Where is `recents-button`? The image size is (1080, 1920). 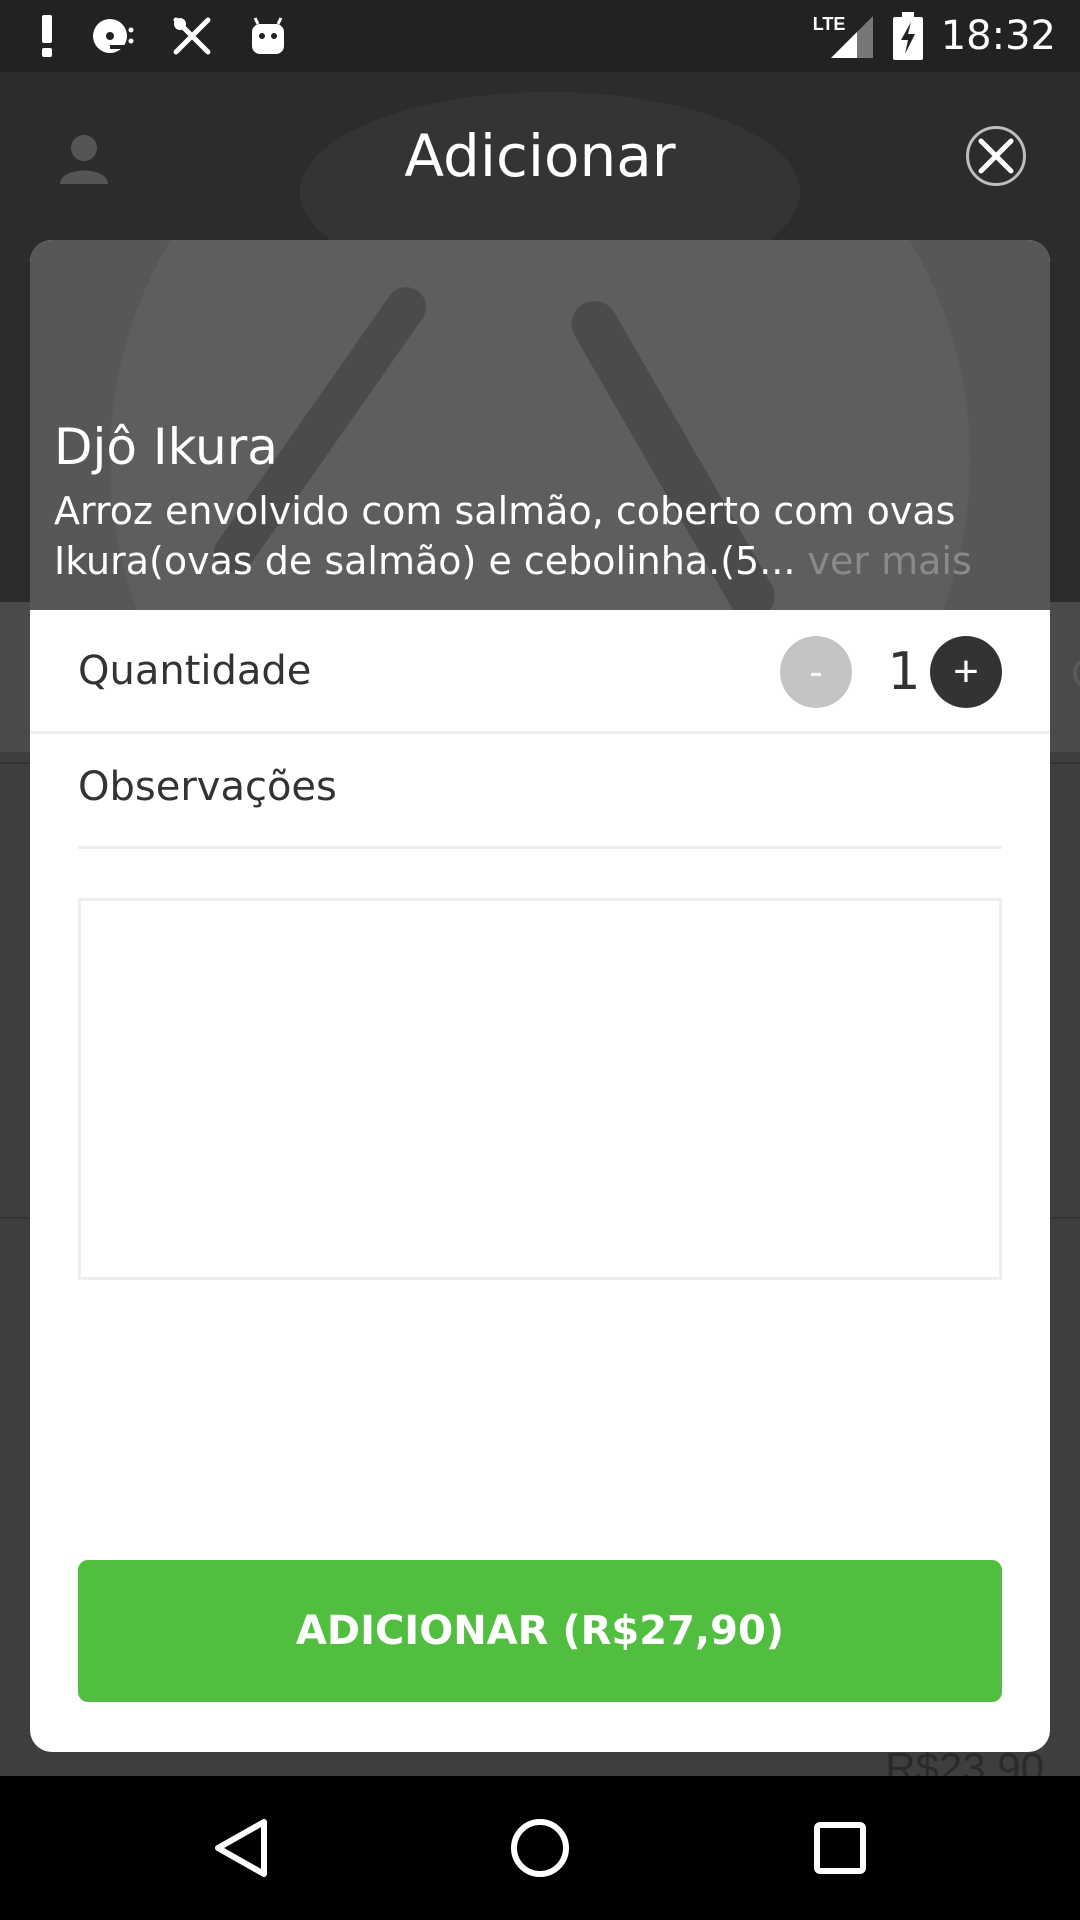 recents-button is located at coordinates (840, 1848).